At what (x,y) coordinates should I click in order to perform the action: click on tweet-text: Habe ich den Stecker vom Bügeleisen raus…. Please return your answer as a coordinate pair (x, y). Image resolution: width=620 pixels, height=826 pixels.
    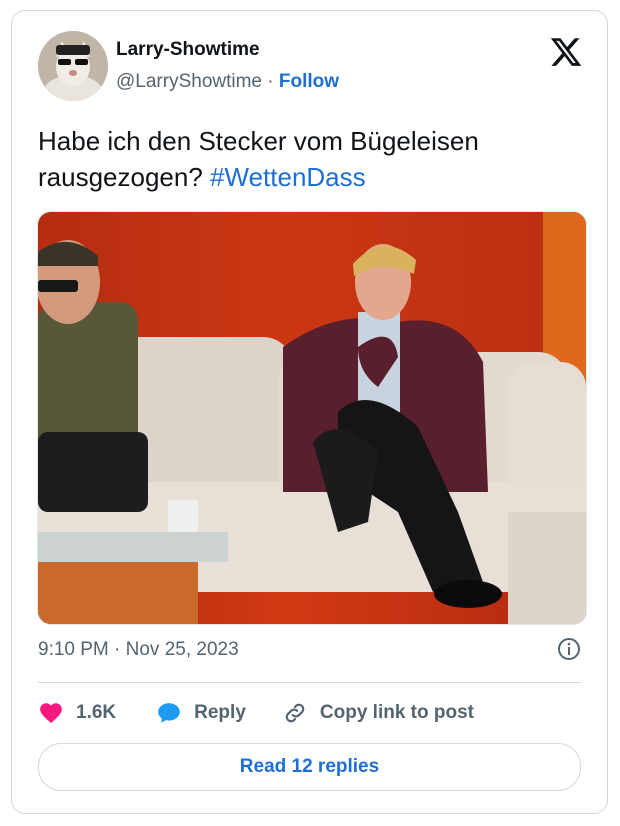
    Looking at the image, I should click on (308, 159).